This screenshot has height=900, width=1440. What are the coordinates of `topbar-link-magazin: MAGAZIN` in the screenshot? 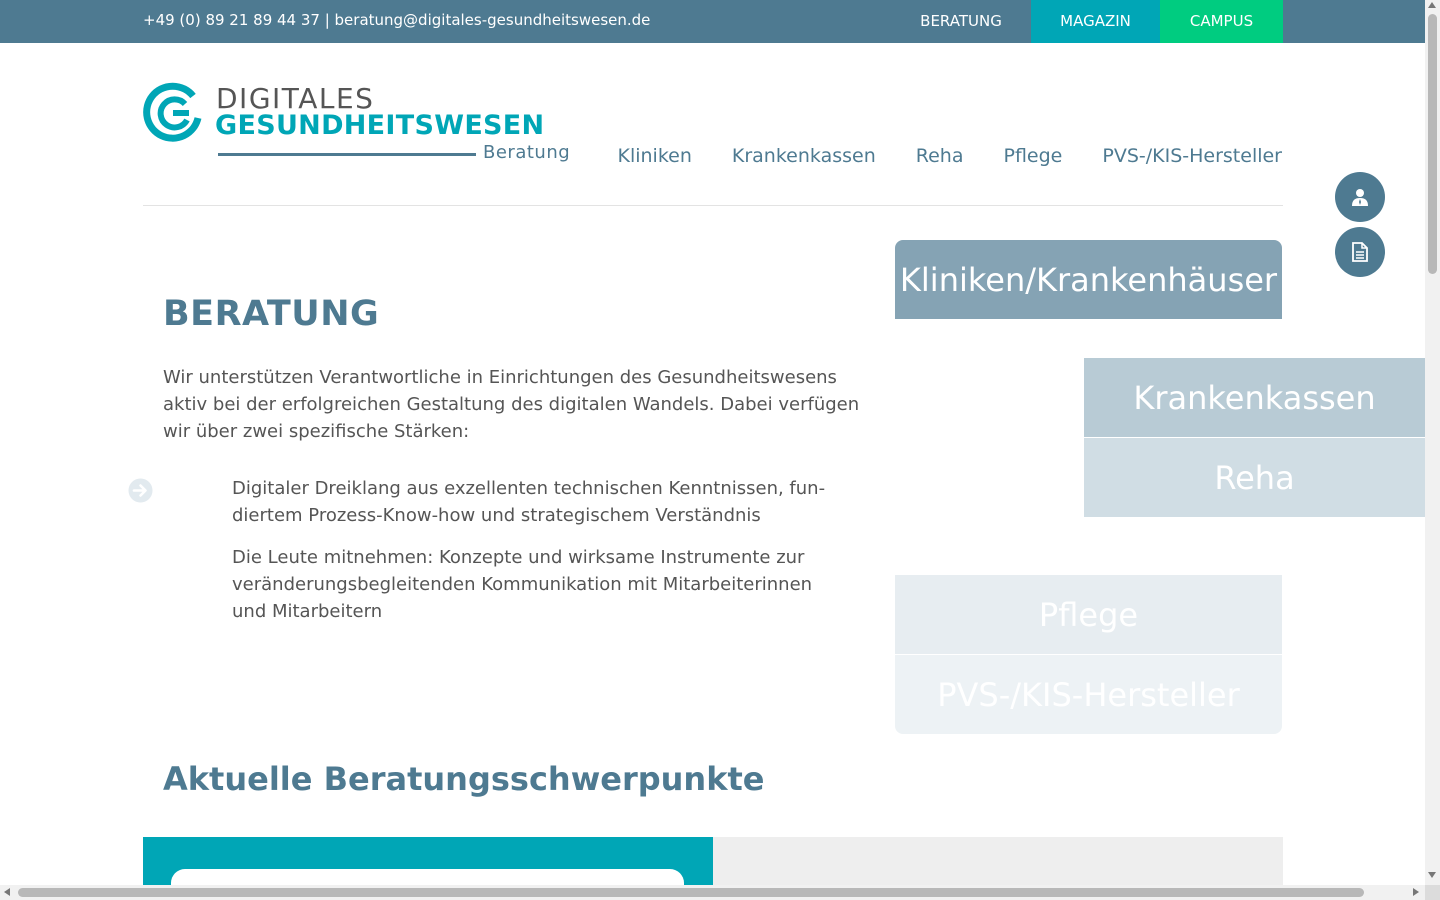 It's located at (1095, 21).